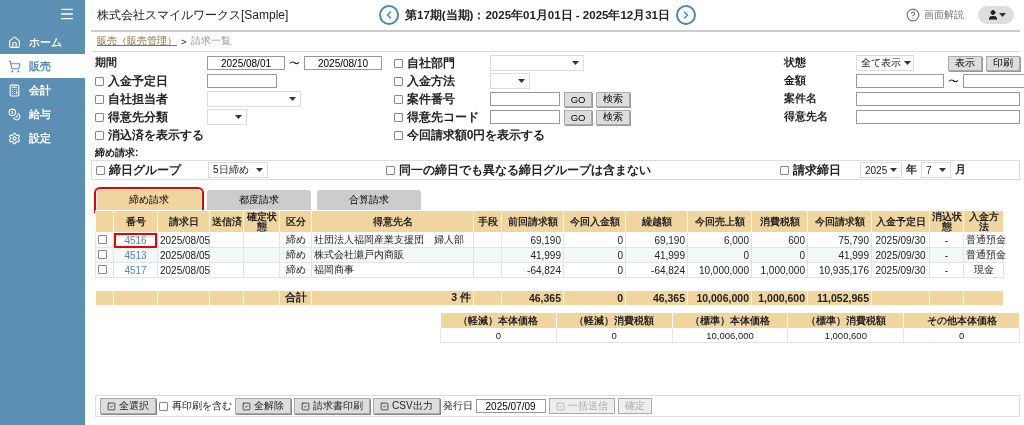  What do you see at coordinates (369, 200) in the screenshot?
I see `tab: 合算請求` at bounding box center [369, 200].